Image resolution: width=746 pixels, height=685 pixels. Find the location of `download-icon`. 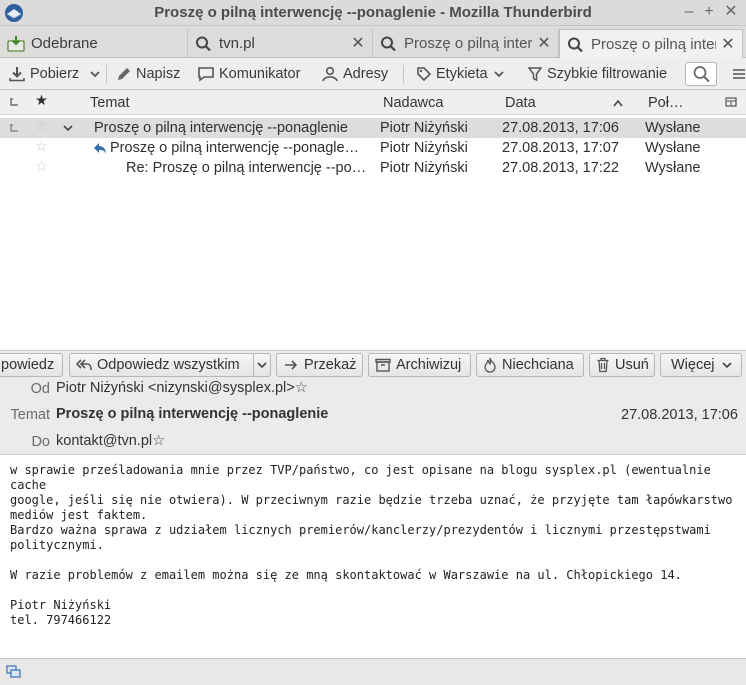

download-icon is located at coordinates (17, 74).